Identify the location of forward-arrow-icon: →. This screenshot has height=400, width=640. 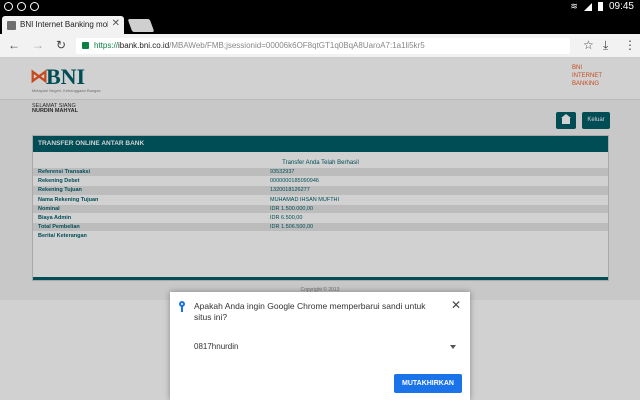
(38, 45).